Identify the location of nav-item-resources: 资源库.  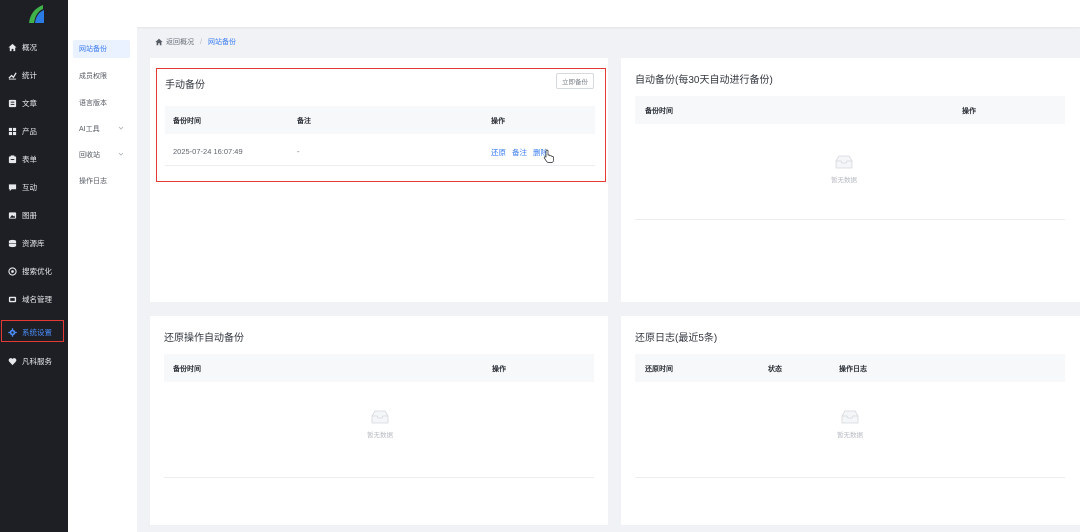
(34, 243).